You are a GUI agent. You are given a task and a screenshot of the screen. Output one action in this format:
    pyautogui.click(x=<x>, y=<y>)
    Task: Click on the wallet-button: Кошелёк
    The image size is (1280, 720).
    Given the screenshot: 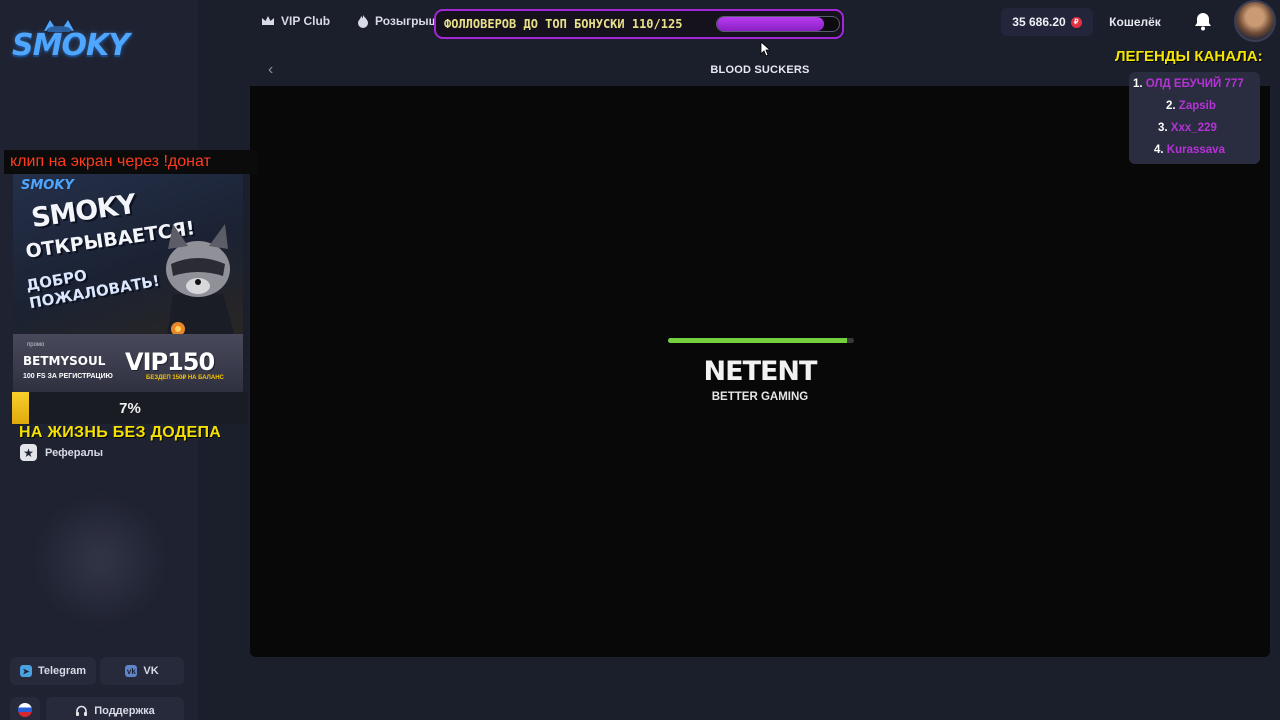 What is the action you would take?
    pyautogui.click(x=1135, y=22)
    